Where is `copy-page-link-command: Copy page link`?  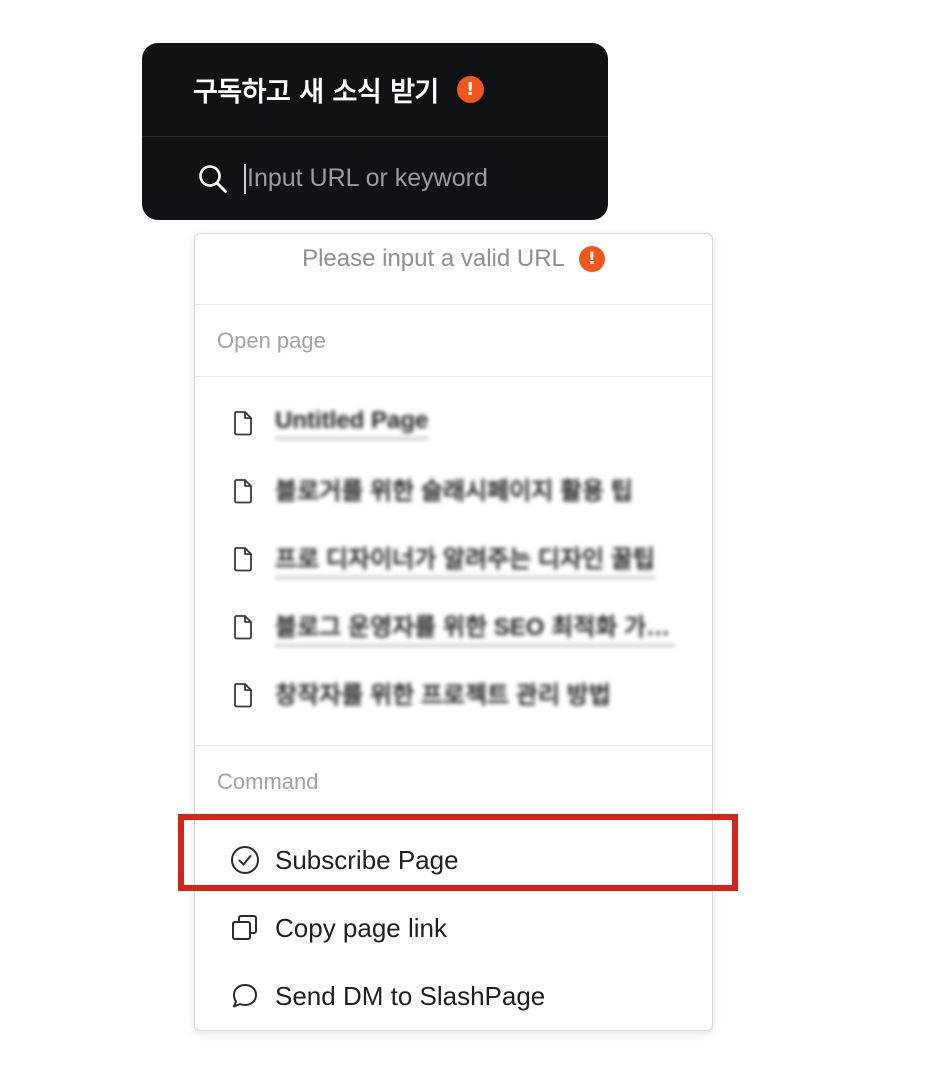
copy-page-link-command: Copy page link is located at coordinates (453, 928).